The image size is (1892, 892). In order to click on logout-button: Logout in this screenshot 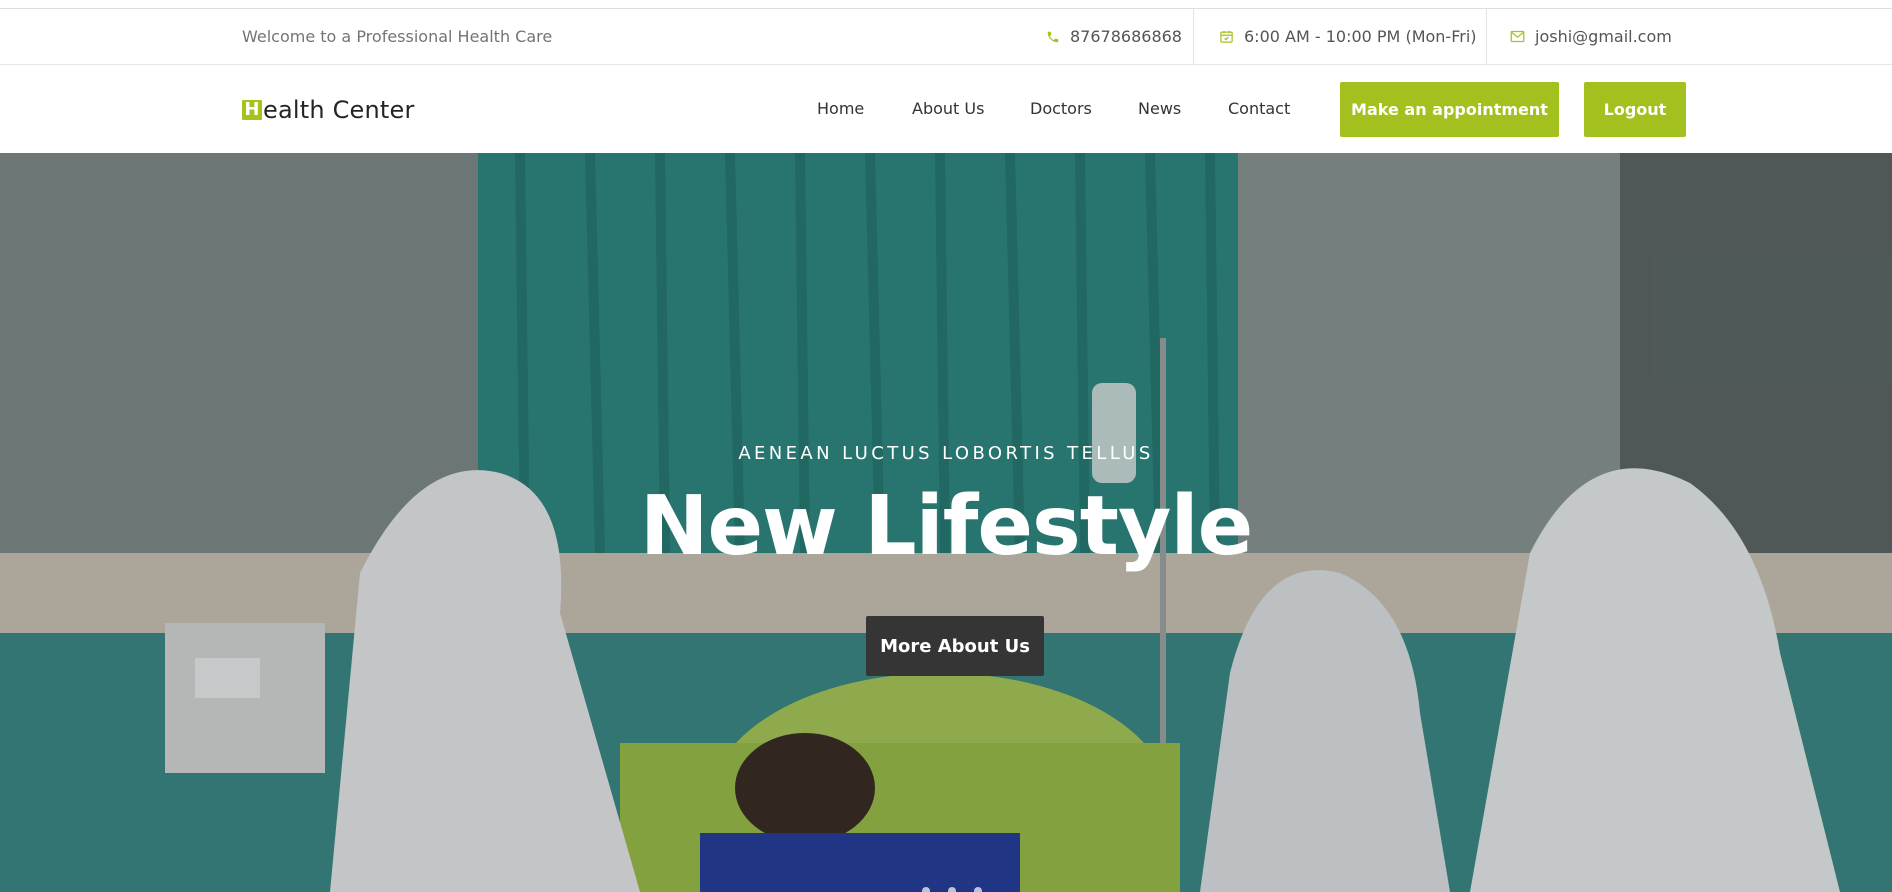, I will do `click(1635, 109)`.